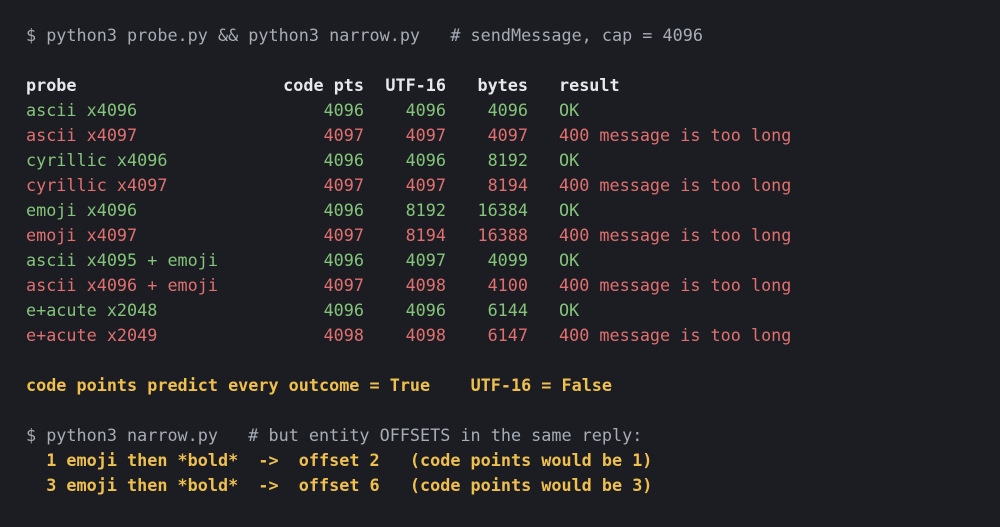 Image resolution: width=1000 pixels, height=527 pixels. What do you see at coordinates (502, 85) in the screenshot?
I see `header-bytes: bytes` at bounding box center [502, 85].